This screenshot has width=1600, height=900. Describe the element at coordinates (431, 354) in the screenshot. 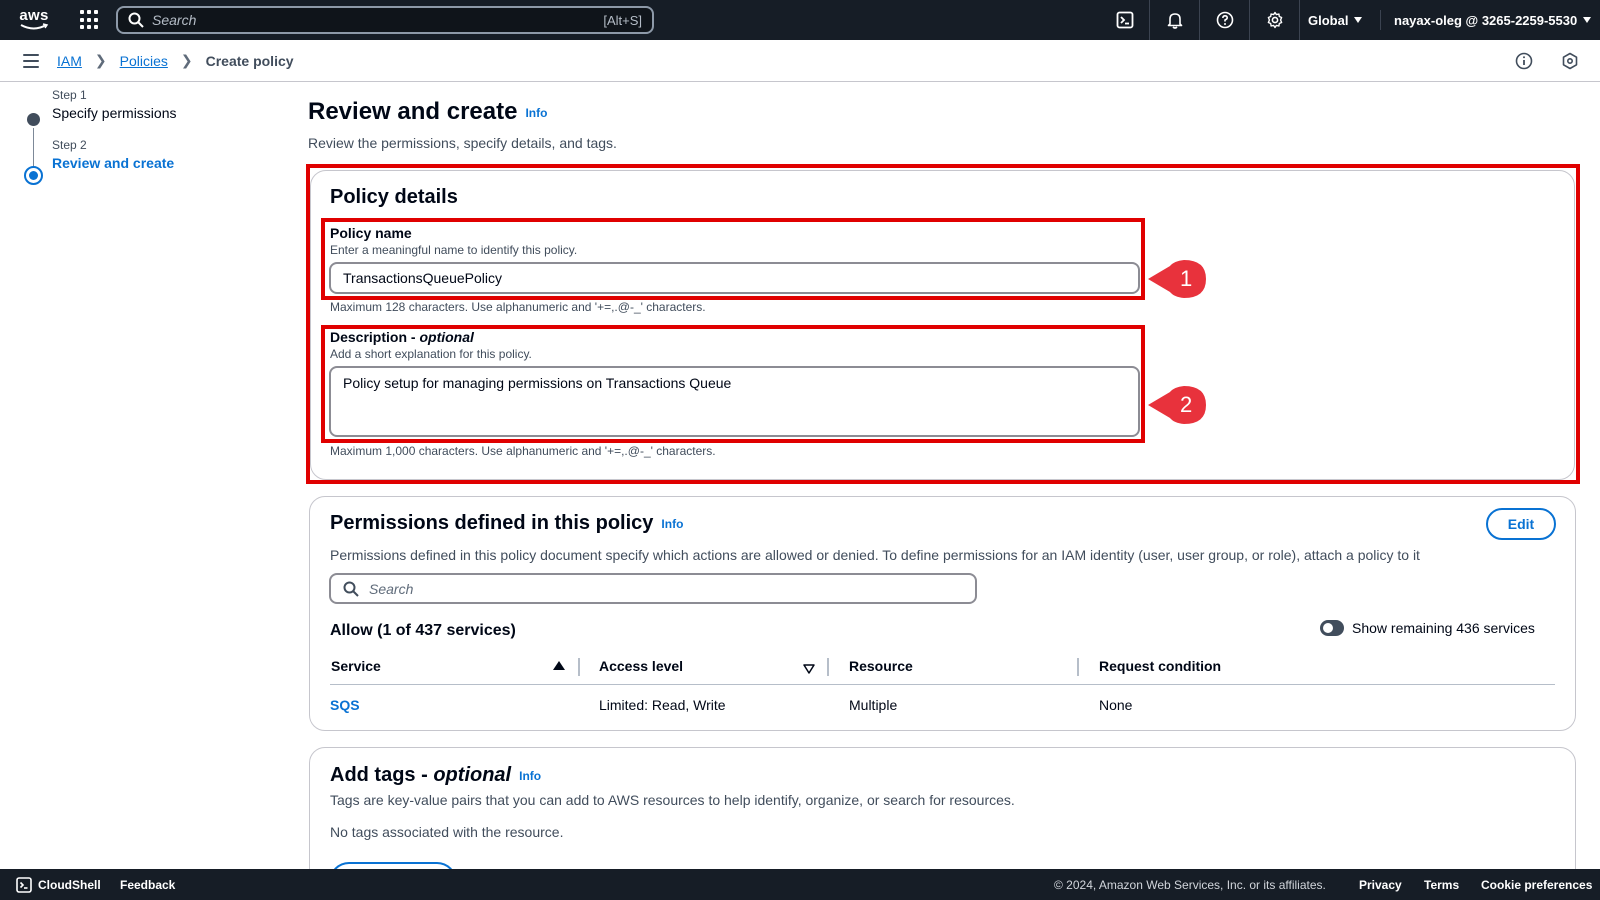

I see `description-hint: Add a short explanation for this policy.` at that location.